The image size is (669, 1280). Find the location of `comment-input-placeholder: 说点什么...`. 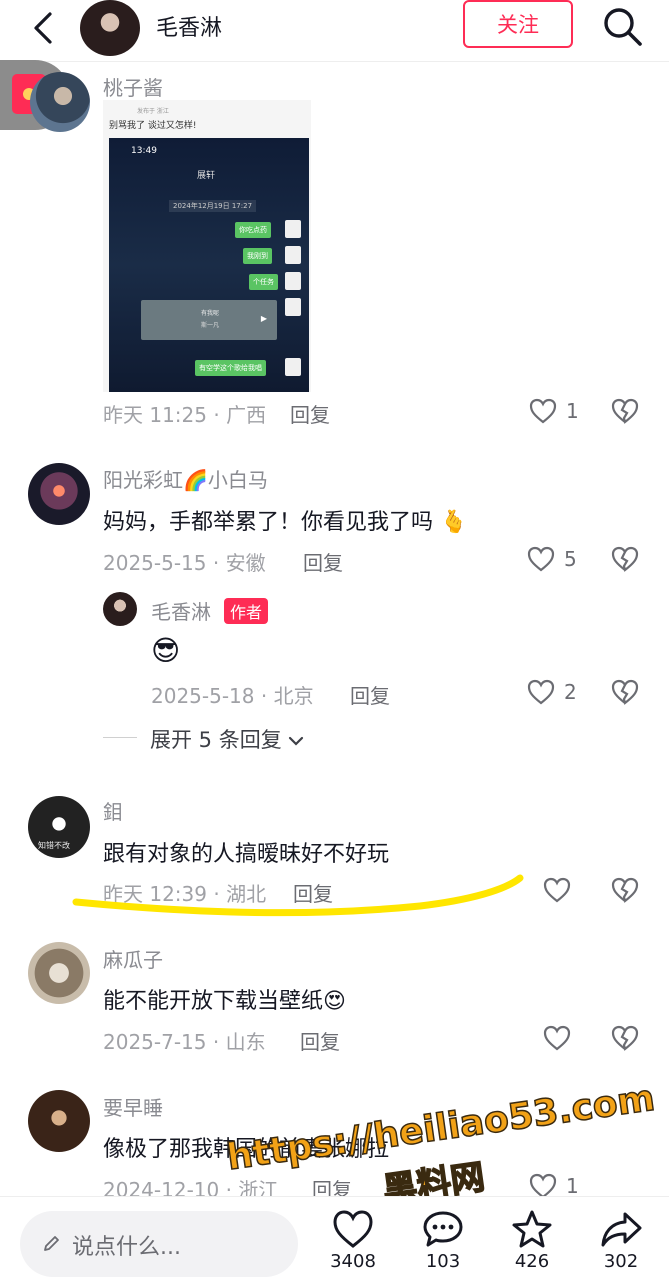

comment-input-placeholder: 说点什么... is located at coordinates (126, 1247).